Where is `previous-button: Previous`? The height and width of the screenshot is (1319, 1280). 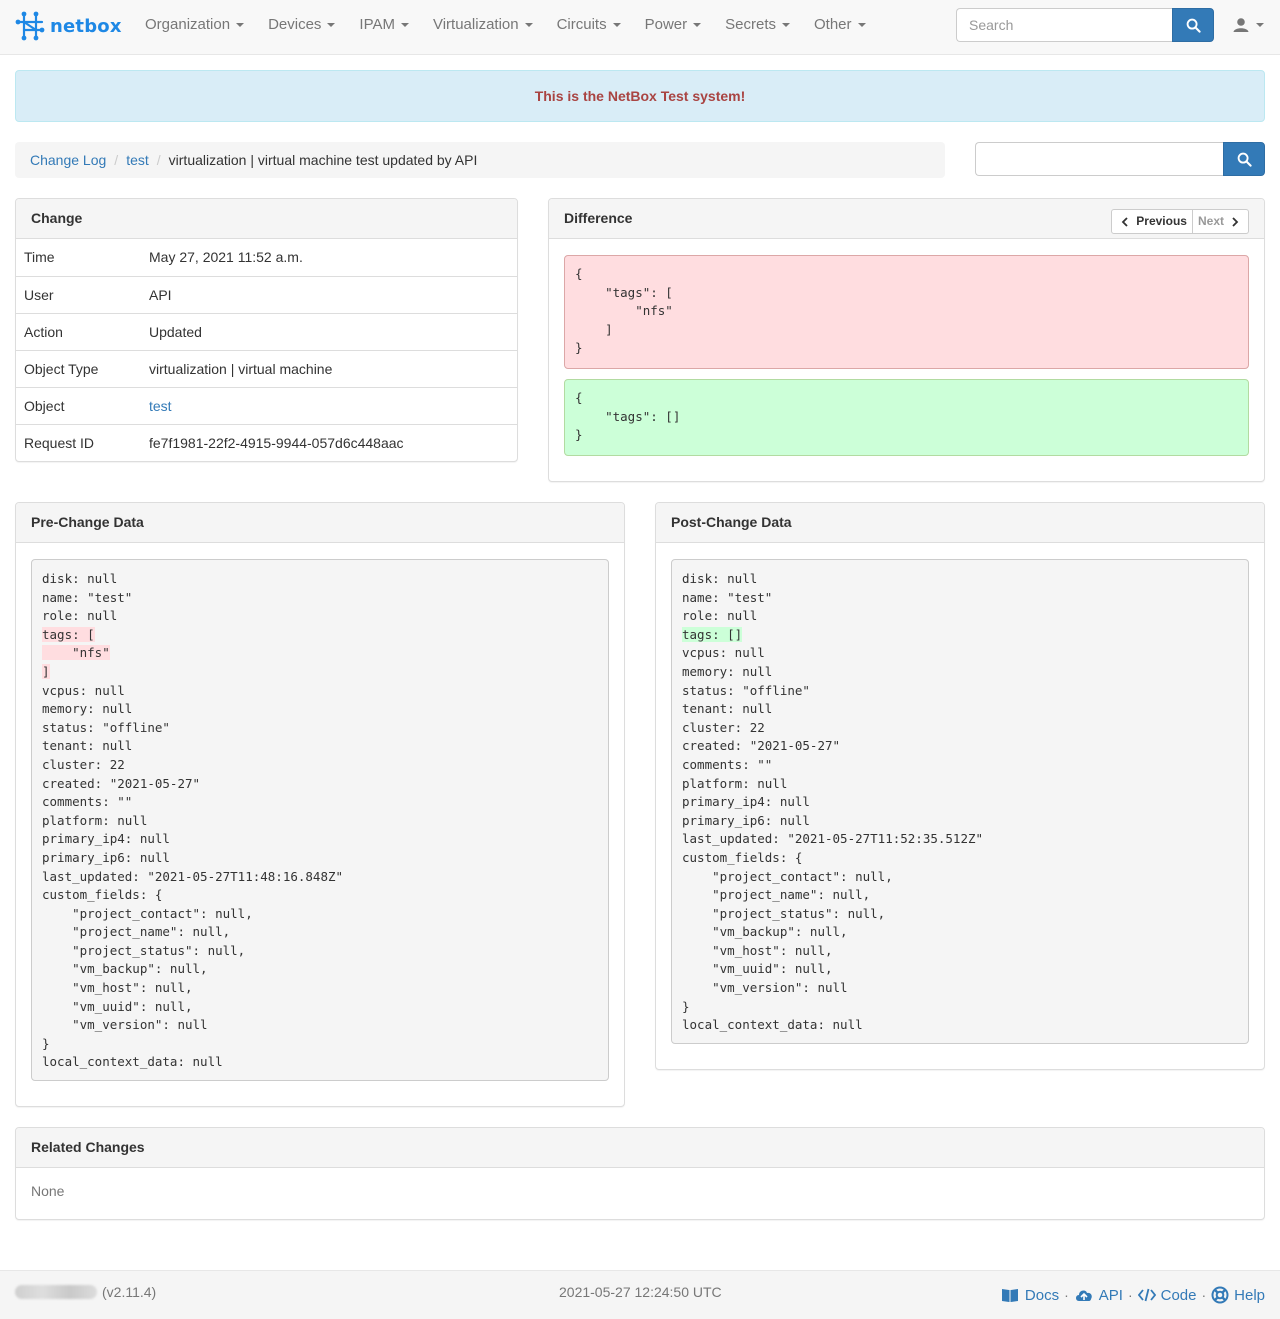 previous-button: Previous is located at coordinates (1152, 221).